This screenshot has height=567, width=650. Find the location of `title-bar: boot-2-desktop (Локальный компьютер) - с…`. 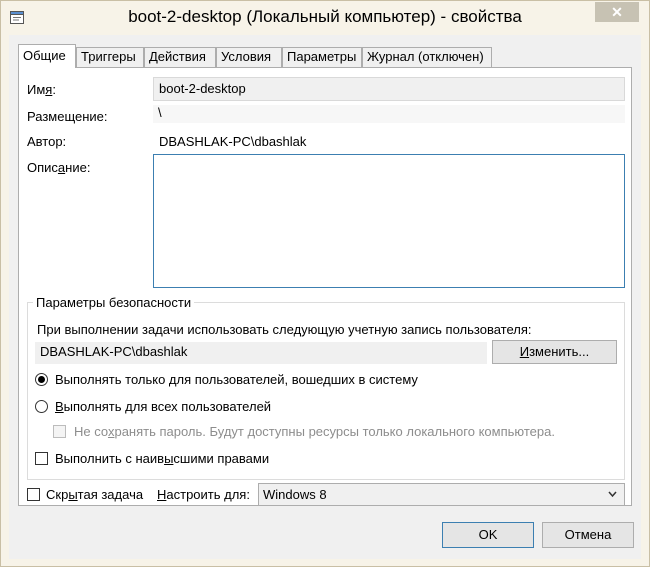

title-bar: boot-2-desktop (Локальный компьютер) - с… is located at coordinates (325, 18).